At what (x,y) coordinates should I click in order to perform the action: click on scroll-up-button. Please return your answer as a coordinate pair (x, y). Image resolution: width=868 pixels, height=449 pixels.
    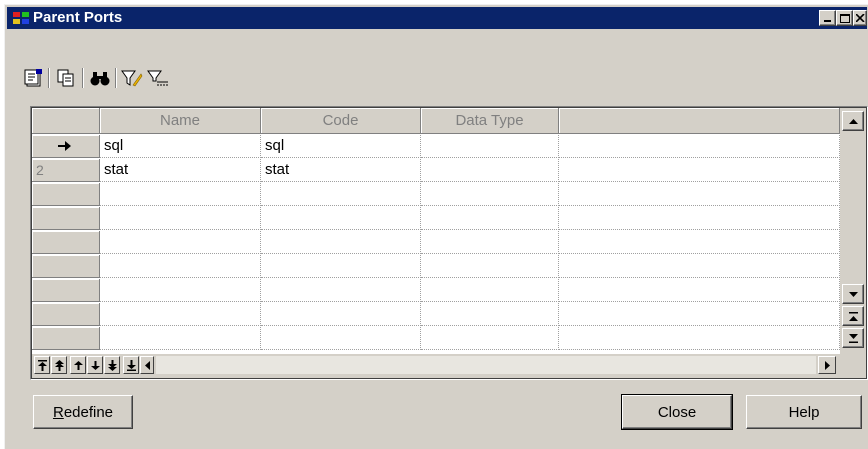
    Looking at the image, I should click on (853, 121).